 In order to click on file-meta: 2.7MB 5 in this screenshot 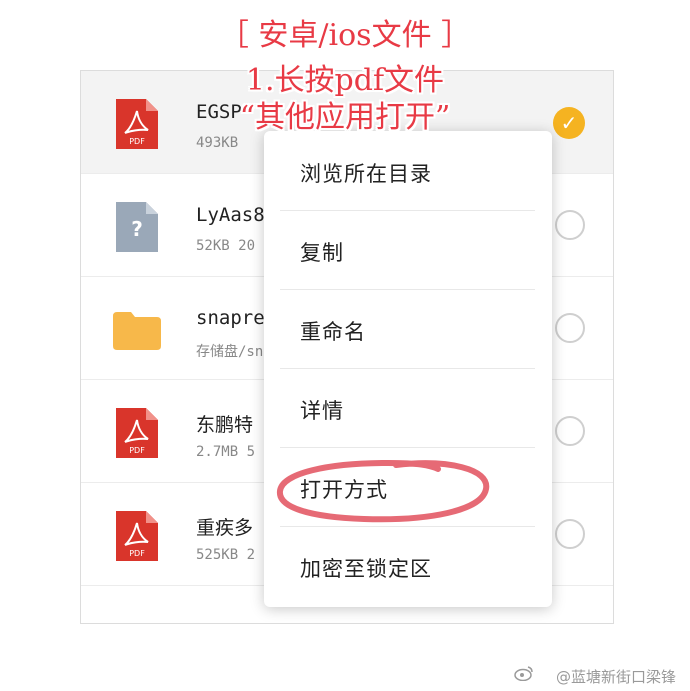, I will do `click(226, 452)`.